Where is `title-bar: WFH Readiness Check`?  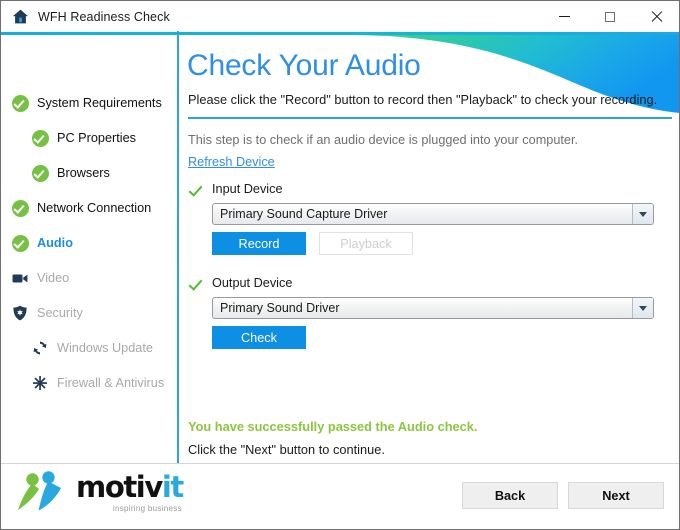
title-bar: WFH Readiness Check is located at coordinates (340, 16).